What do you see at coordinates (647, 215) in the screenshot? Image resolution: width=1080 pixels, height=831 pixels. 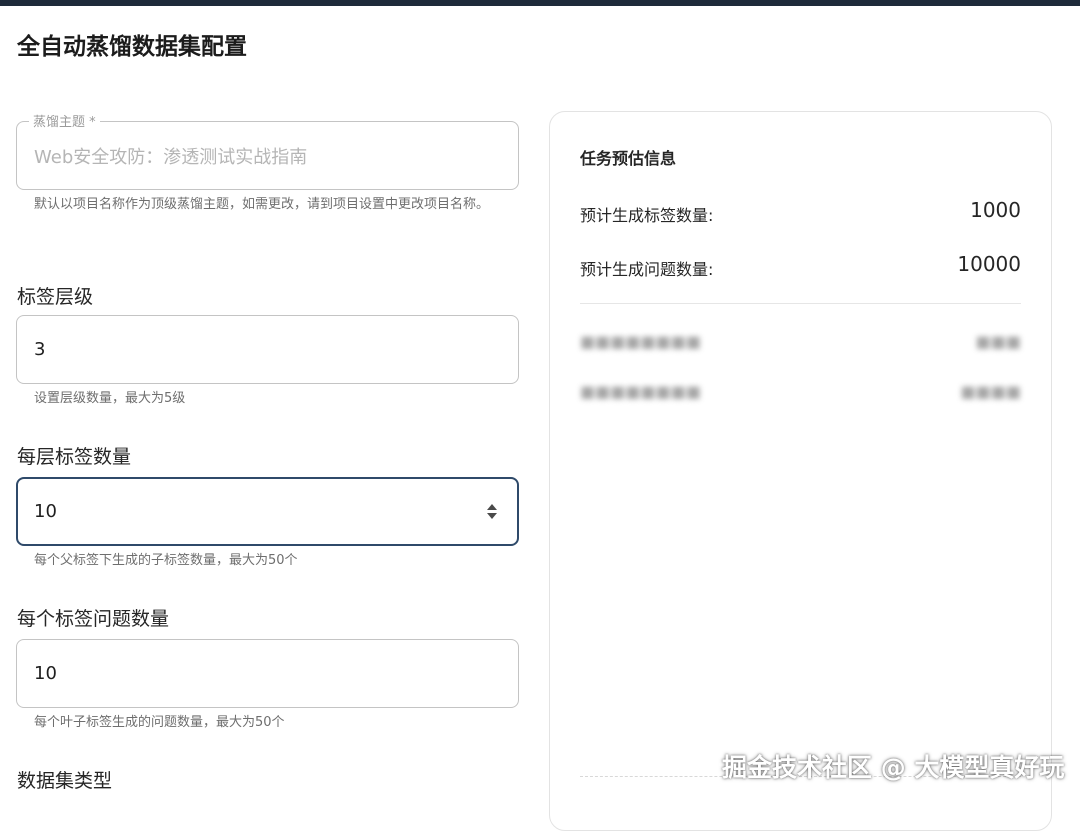 I see `estimate-tags-label: 预计生成标签数量:` at bounding box center [647, 215].